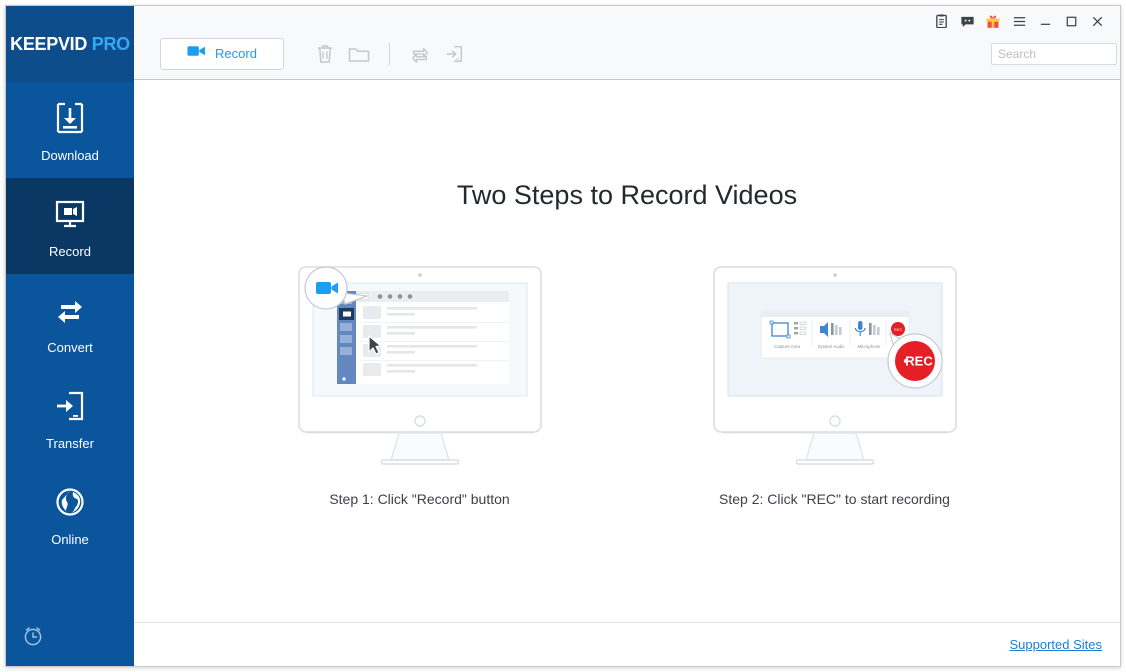 The image size is (1126, 672). I want to click on step-1-caption: Step 1: Click "Record" button, so click(419, 499).